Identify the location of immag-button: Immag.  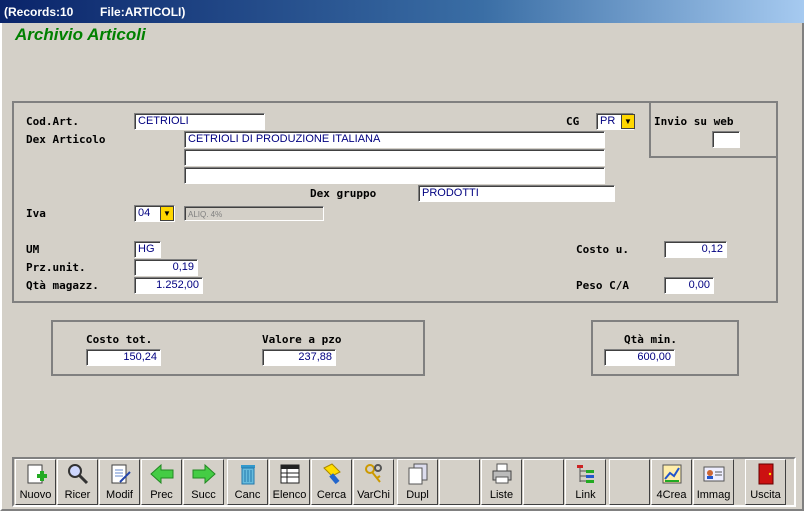
(713, 482).